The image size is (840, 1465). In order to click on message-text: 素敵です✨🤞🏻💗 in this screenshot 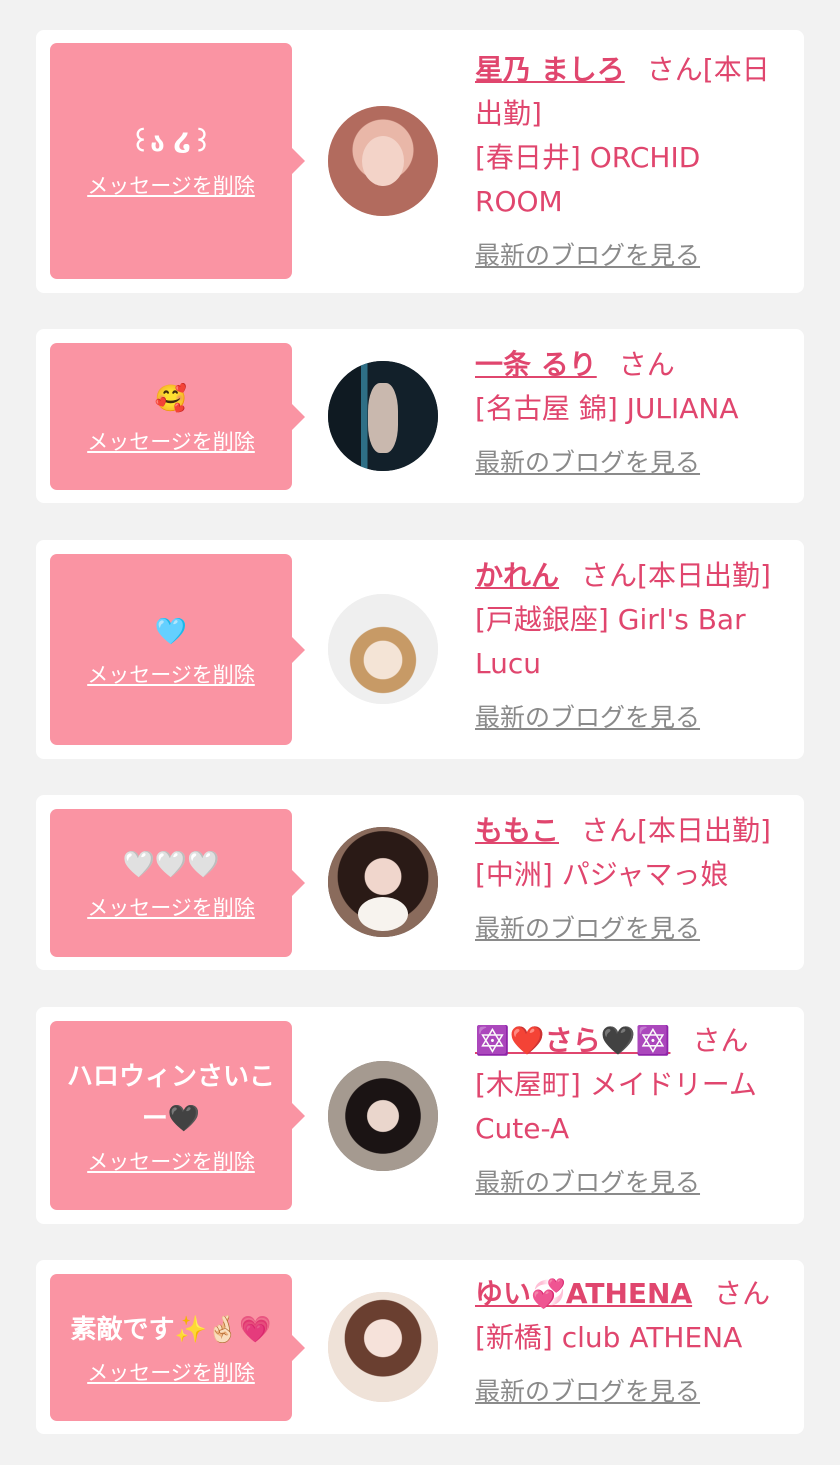, I will do `click(171, 1329)`.